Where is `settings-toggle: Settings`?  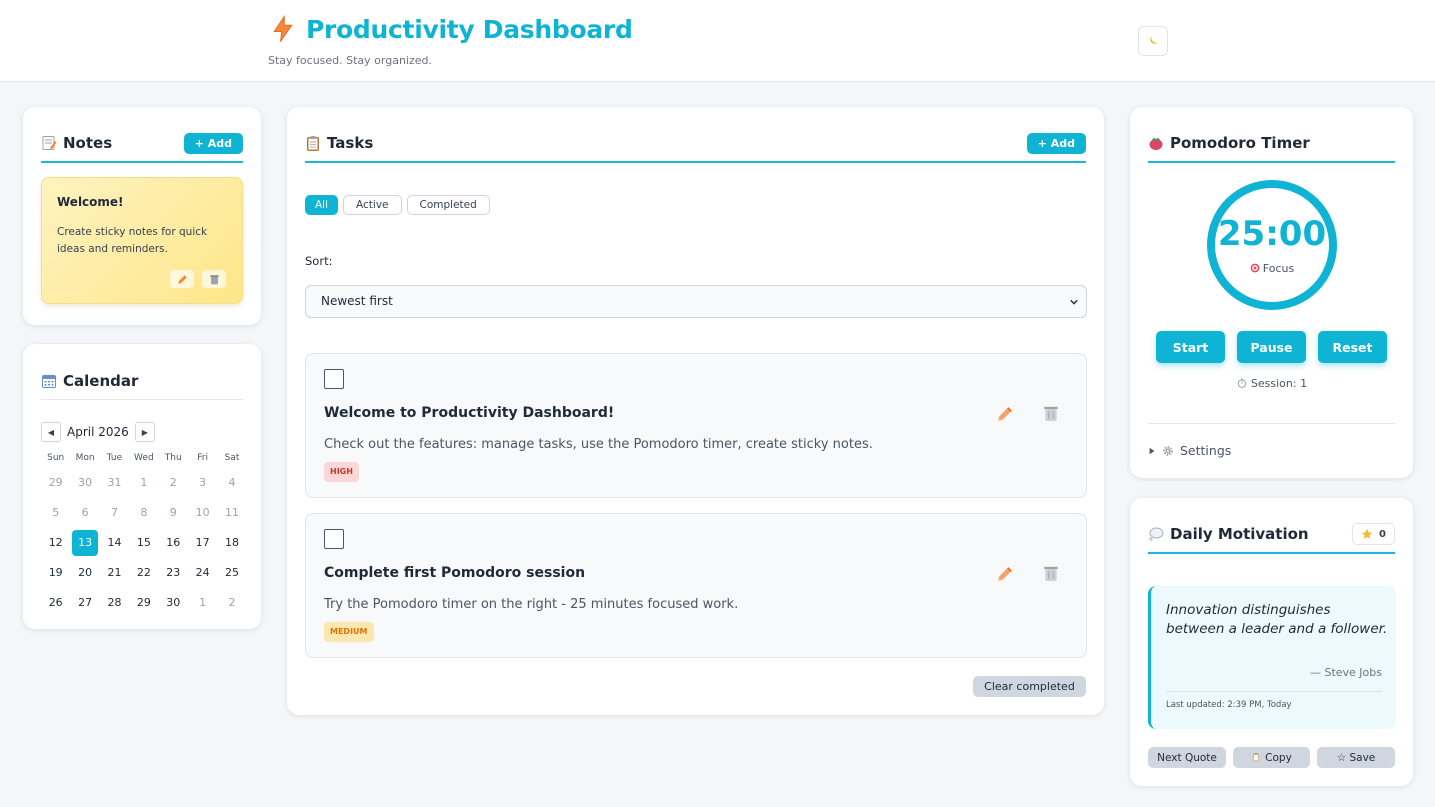
settings-toggle: Settings is located at coordinates (1189, 450).